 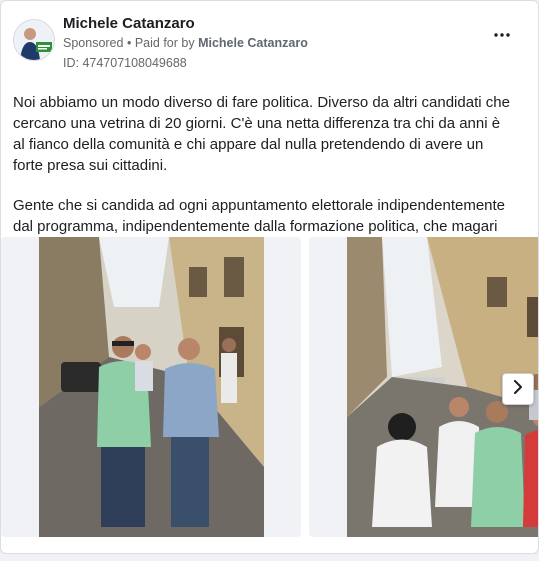 I want to click on avatar, so click(x=34, y=40).